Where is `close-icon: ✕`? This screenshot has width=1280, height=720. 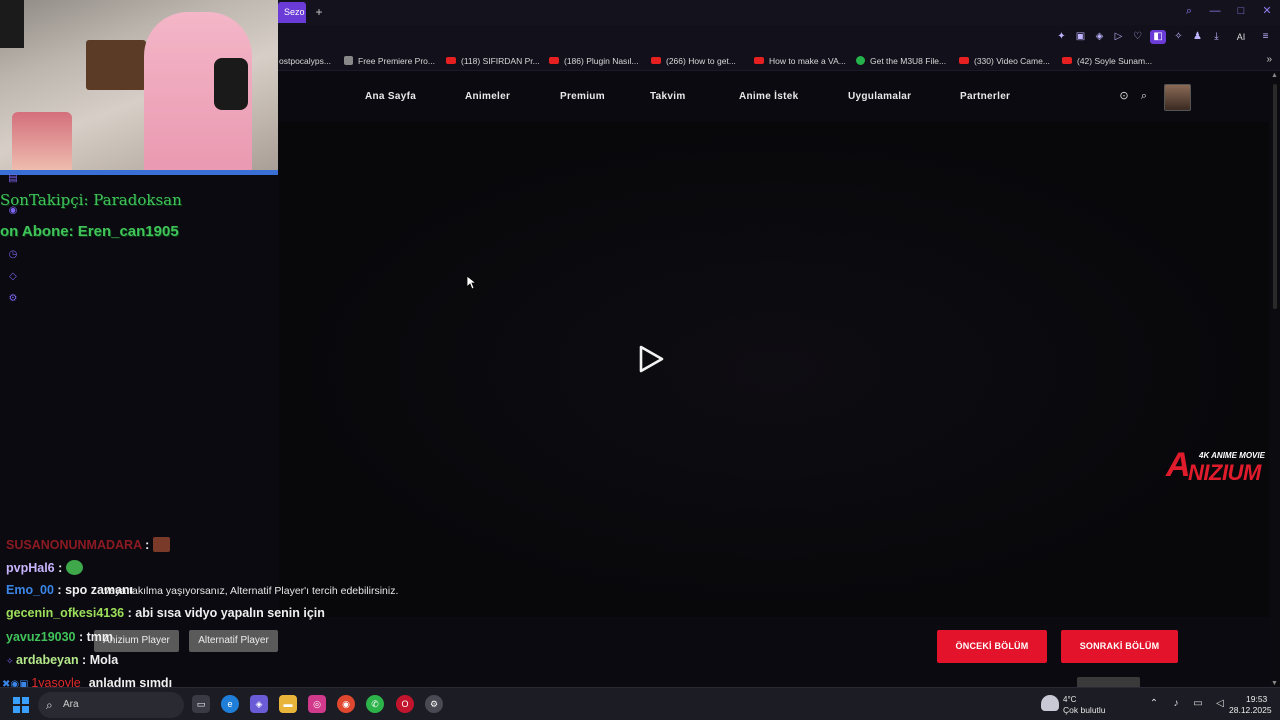 close-icon: ✕ is located at coordinates (1267, 11).